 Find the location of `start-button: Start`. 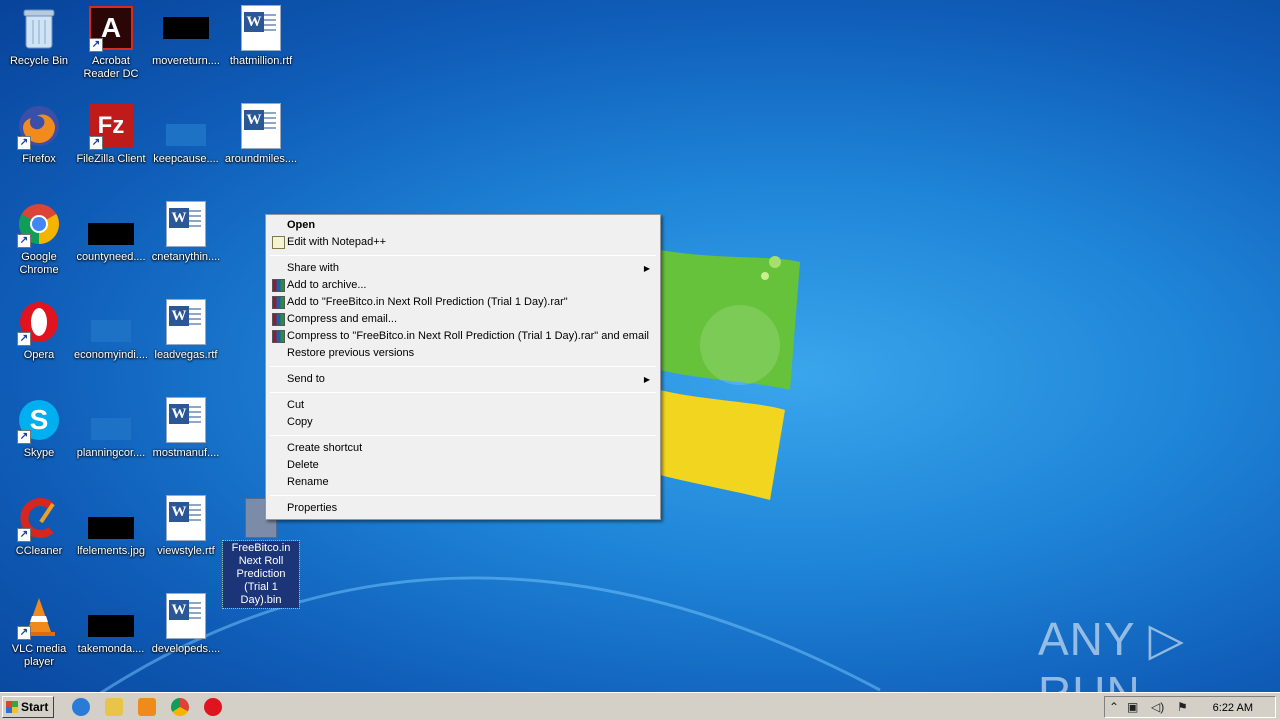

start-button: Start is located at coordinates (28, 707).